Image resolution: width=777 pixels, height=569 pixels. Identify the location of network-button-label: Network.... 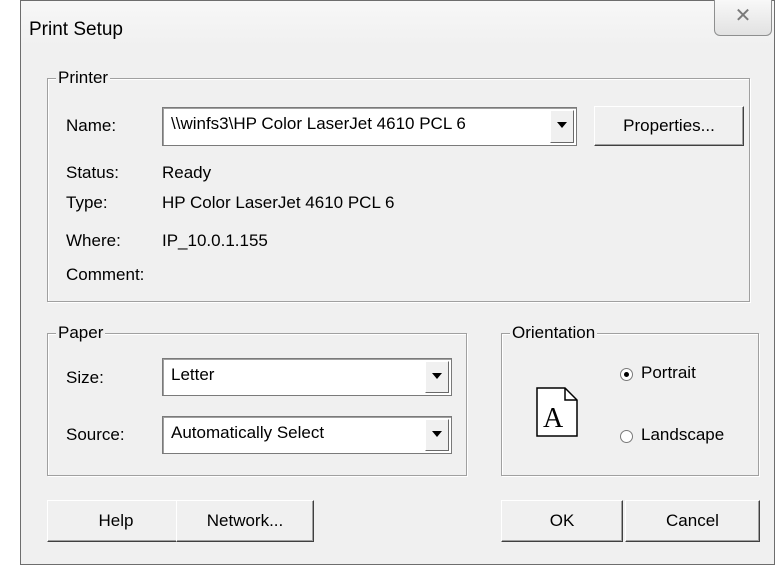
(245, 520).